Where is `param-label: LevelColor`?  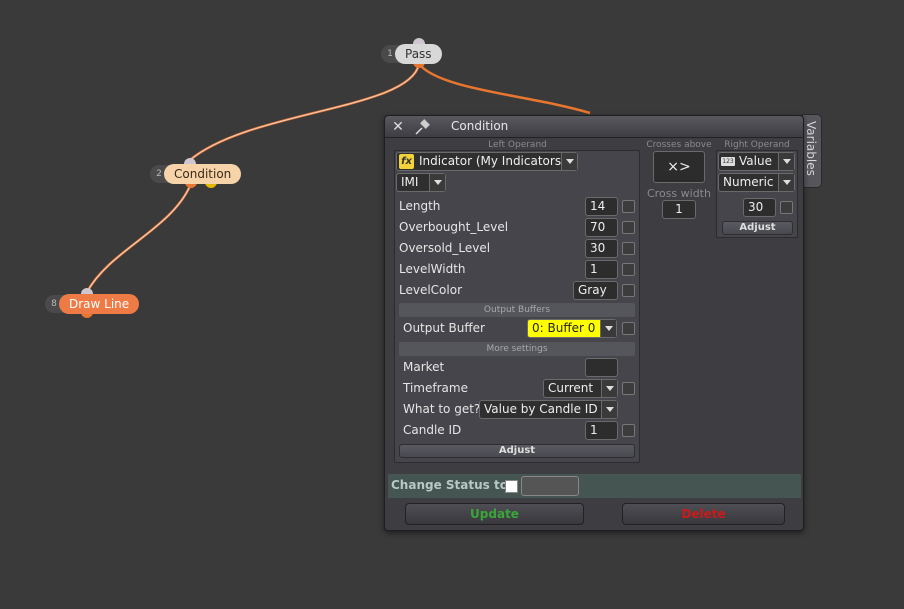 param-label: LevelColor is located at coordinates (431, 290).